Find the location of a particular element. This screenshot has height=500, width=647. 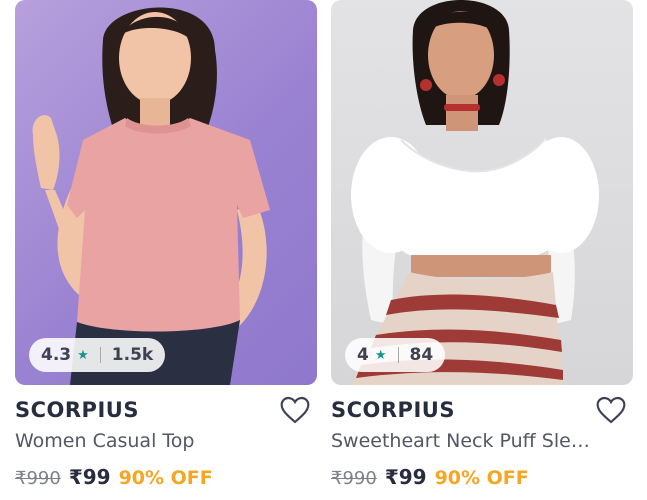

rating-value: 4 is located at coordinates (363, 355).